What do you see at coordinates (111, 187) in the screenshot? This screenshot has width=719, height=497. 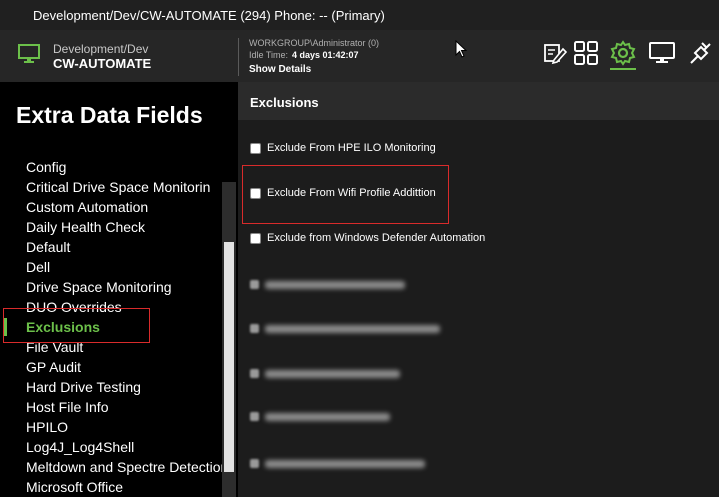 I see `category-item-critical-drive-space: Critical Drive Space Monitorin` at bounding box center [111, 187].